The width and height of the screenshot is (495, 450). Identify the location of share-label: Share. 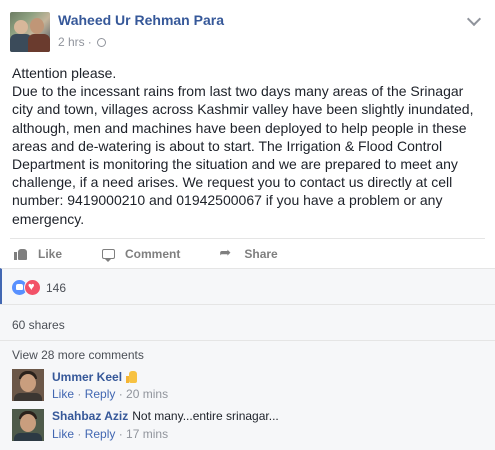
(261, 254).